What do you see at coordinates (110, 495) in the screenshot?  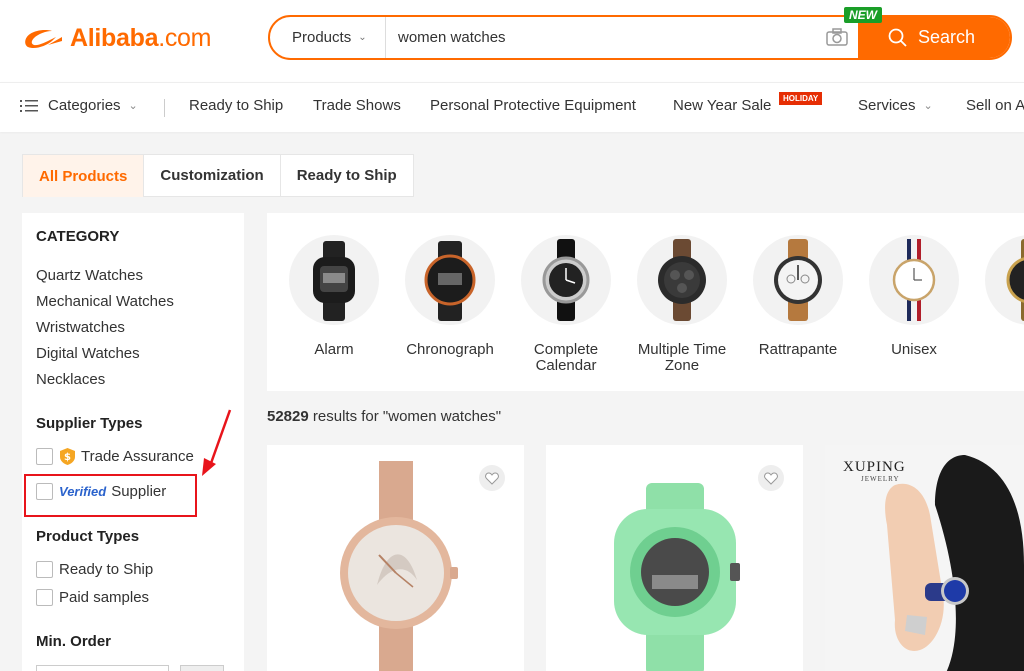 I see `annotation-highlight-box` at bounding box center [110, 495].